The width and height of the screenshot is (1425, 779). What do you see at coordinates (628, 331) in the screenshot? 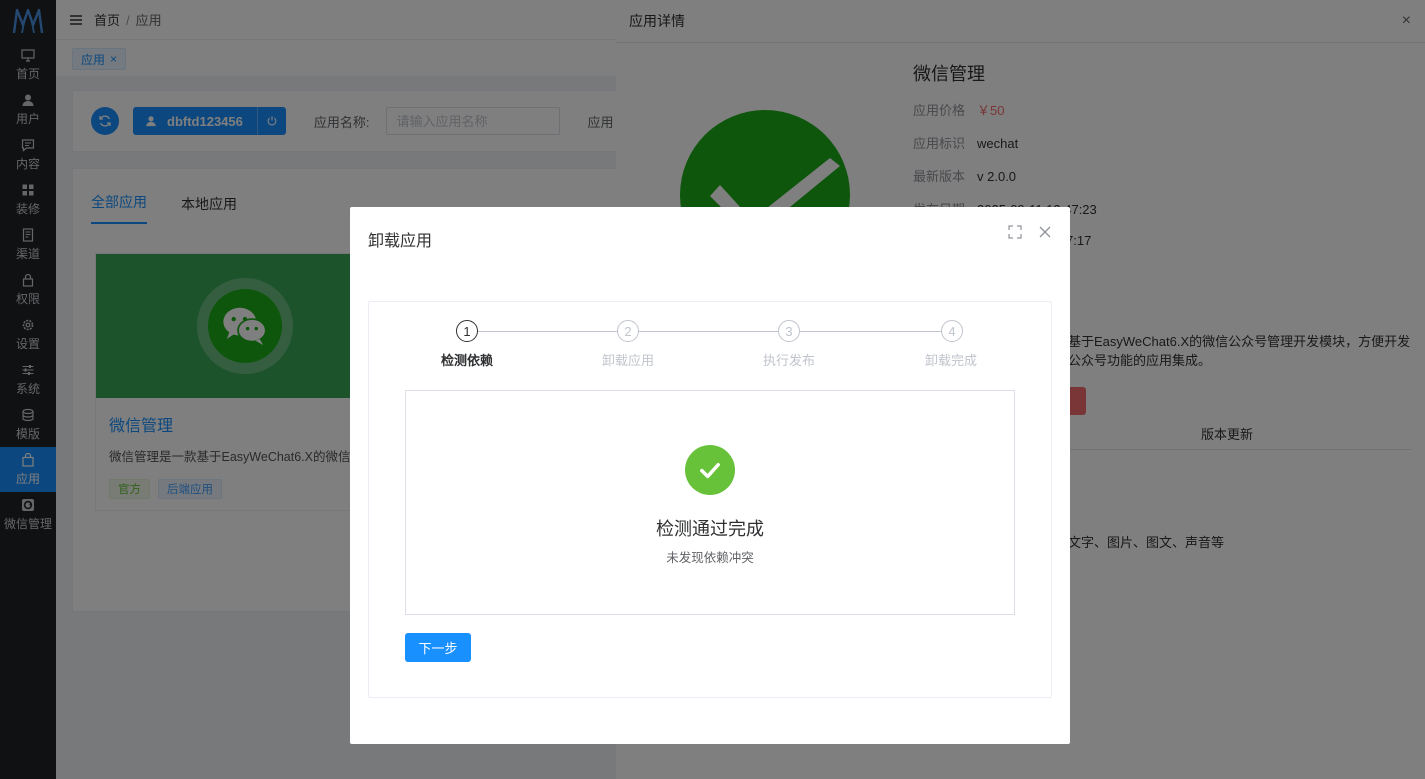
I see `step-2-circle: 2` at bounding box center [628, 331].